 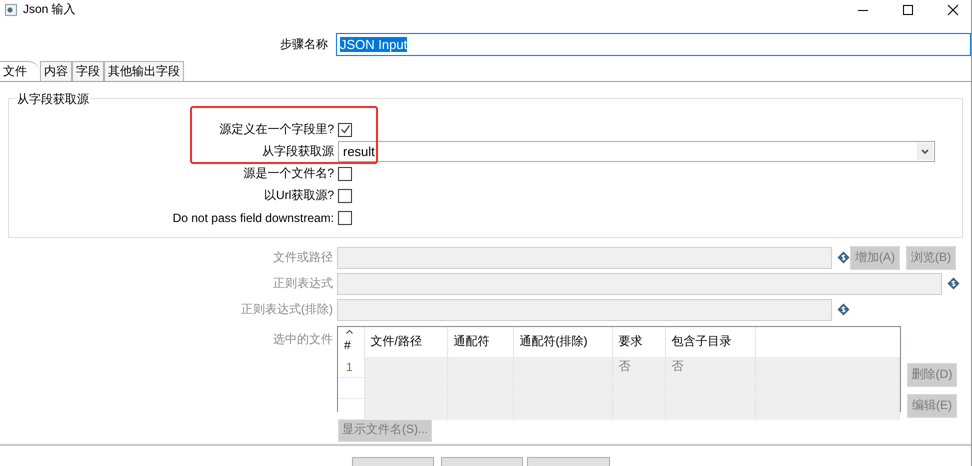 What do you see at coordinates (302, 257) in the screenshot?
I see `field-label: 文件或路径` at bounding box center [302, 257].